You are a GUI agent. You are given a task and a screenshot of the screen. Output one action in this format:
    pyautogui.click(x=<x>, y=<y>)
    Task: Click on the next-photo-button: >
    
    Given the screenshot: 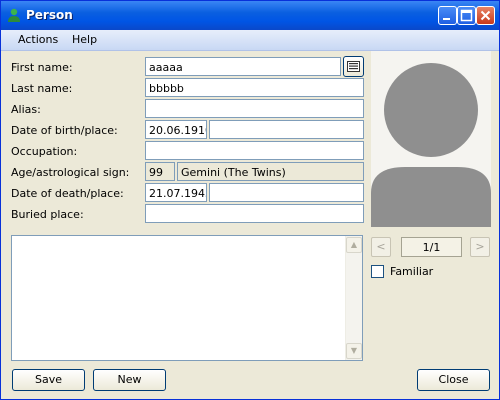 What is the action you would take?
    pyautogui.click(x=480, y=247)
    